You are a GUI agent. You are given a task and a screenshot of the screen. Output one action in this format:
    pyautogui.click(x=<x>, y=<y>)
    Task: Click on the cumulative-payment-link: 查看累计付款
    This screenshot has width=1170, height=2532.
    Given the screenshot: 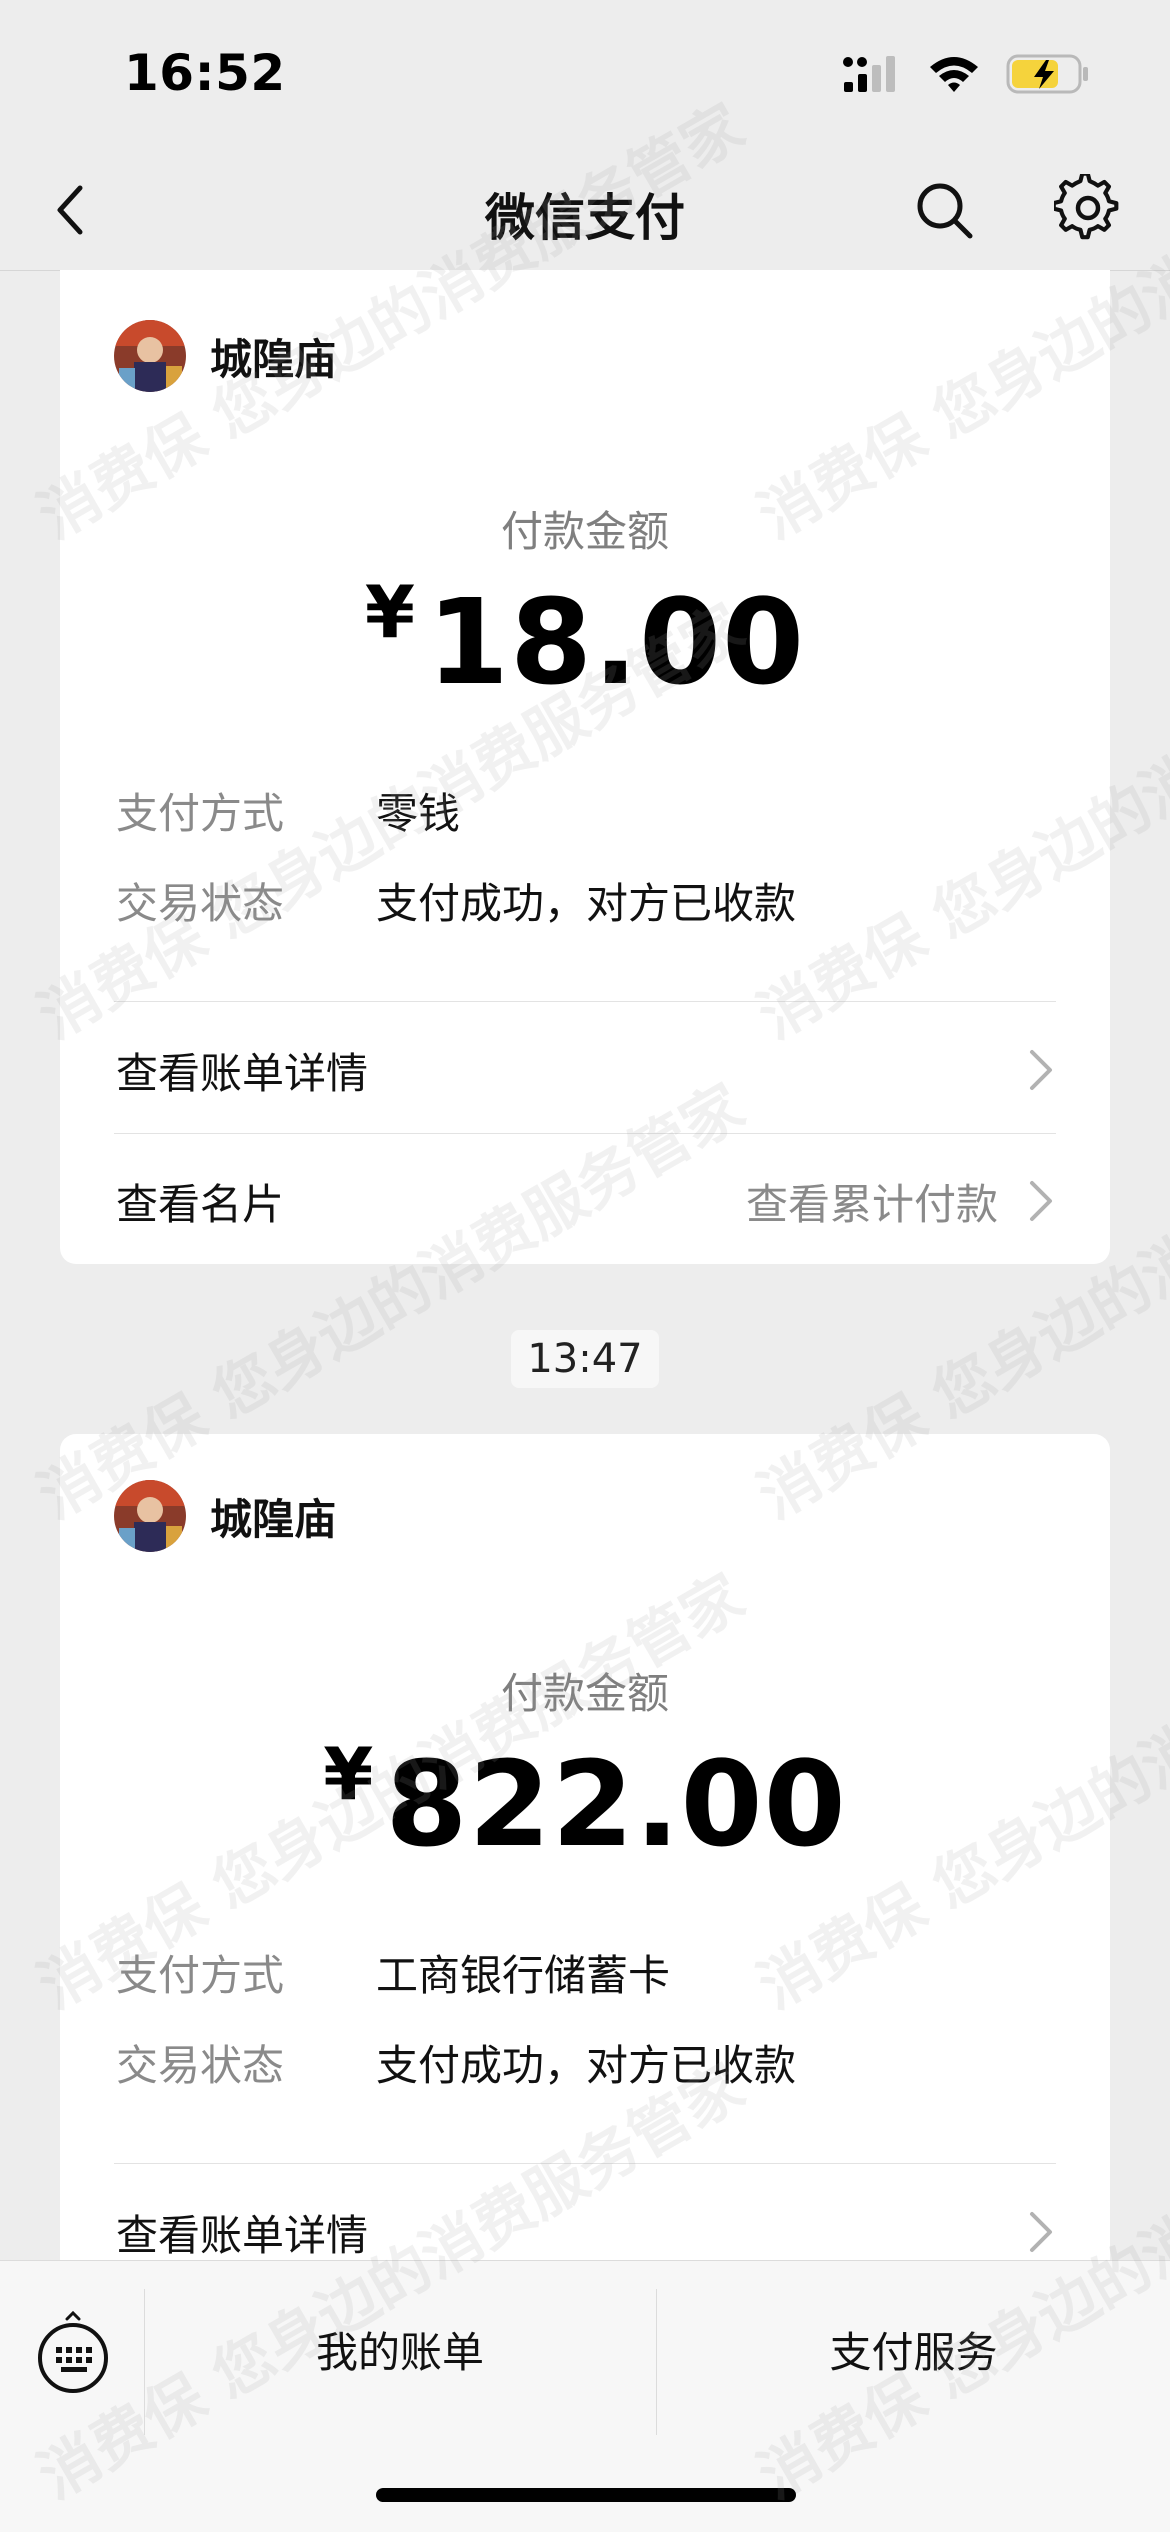 What is the action you would take?
    pyautogui.click(x=900, y=1201)
    